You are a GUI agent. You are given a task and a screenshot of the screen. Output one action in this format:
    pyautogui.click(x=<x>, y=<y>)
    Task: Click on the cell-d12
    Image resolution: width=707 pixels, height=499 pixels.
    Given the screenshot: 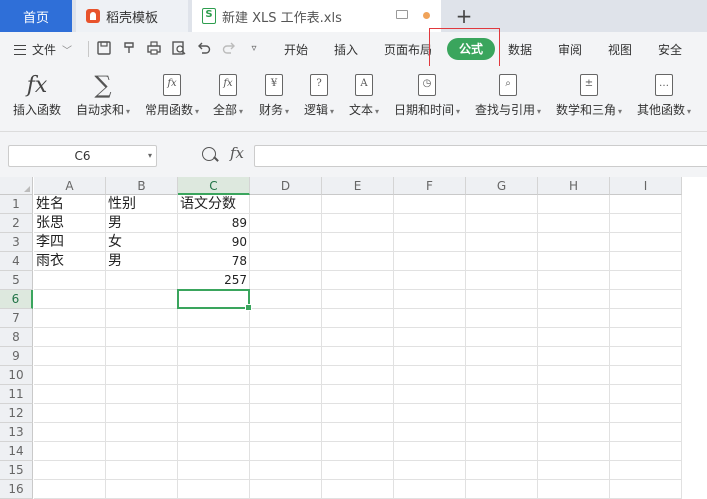 What is the action you would take?
    pyautogui.click(x=286, y=413)
    